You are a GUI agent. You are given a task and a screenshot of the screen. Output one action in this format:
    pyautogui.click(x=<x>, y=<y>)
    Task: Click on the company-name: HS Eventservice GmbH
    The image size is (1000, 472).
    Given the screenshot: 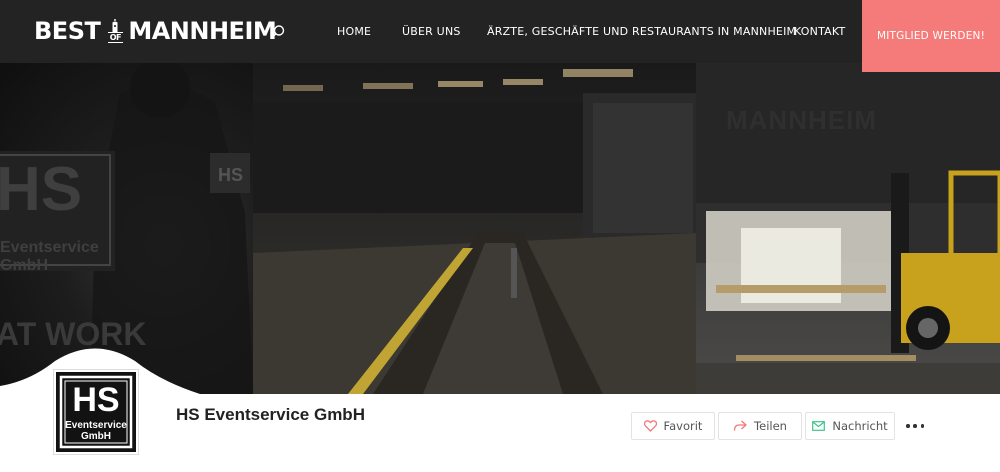 What is the action you would take?
    pyautogui.click(x=270, y=414)
    